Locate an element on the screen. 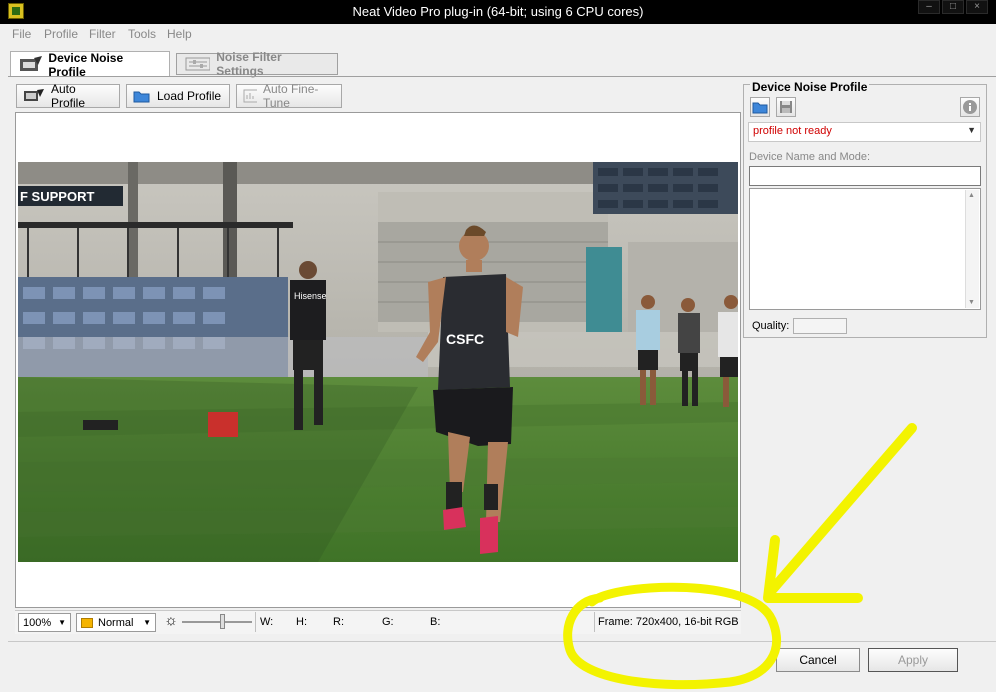 This screenshot has width=996, height=692. cancel-label: Cancel is located at coordinates (818, 660).